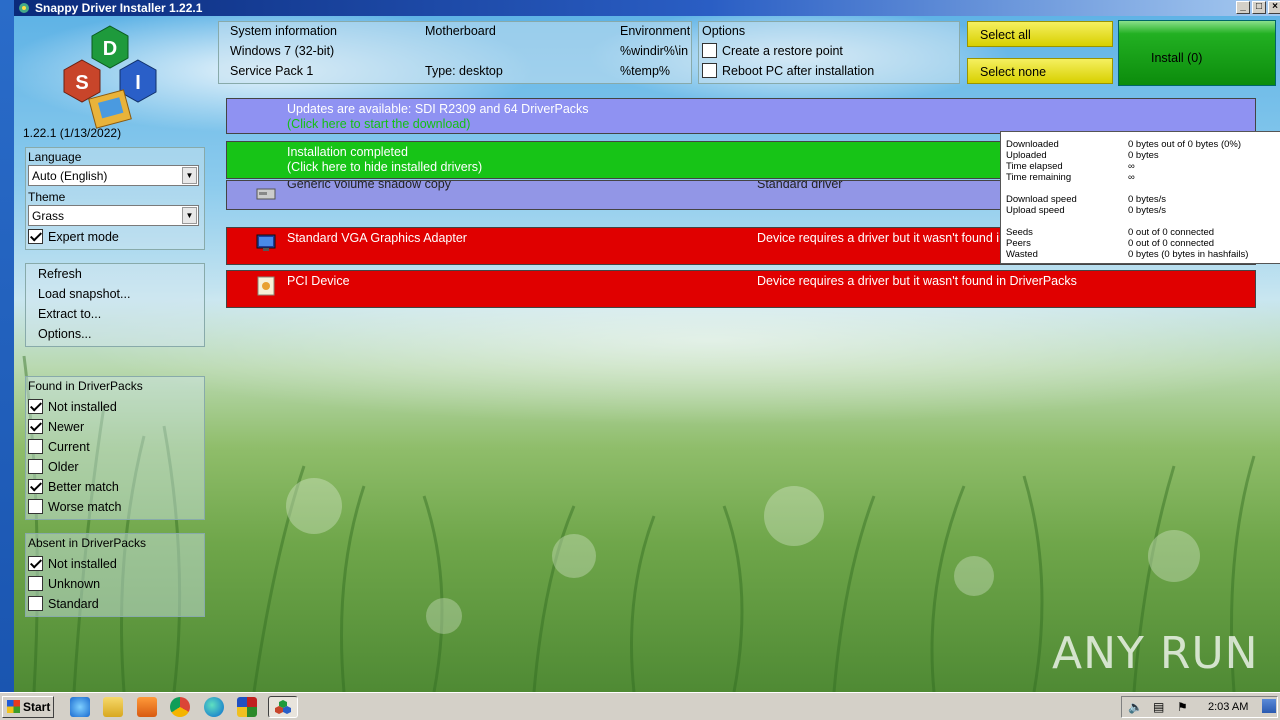 The image size is (1280, 720). I want to click on filter-label: Current, so click(69, 446).